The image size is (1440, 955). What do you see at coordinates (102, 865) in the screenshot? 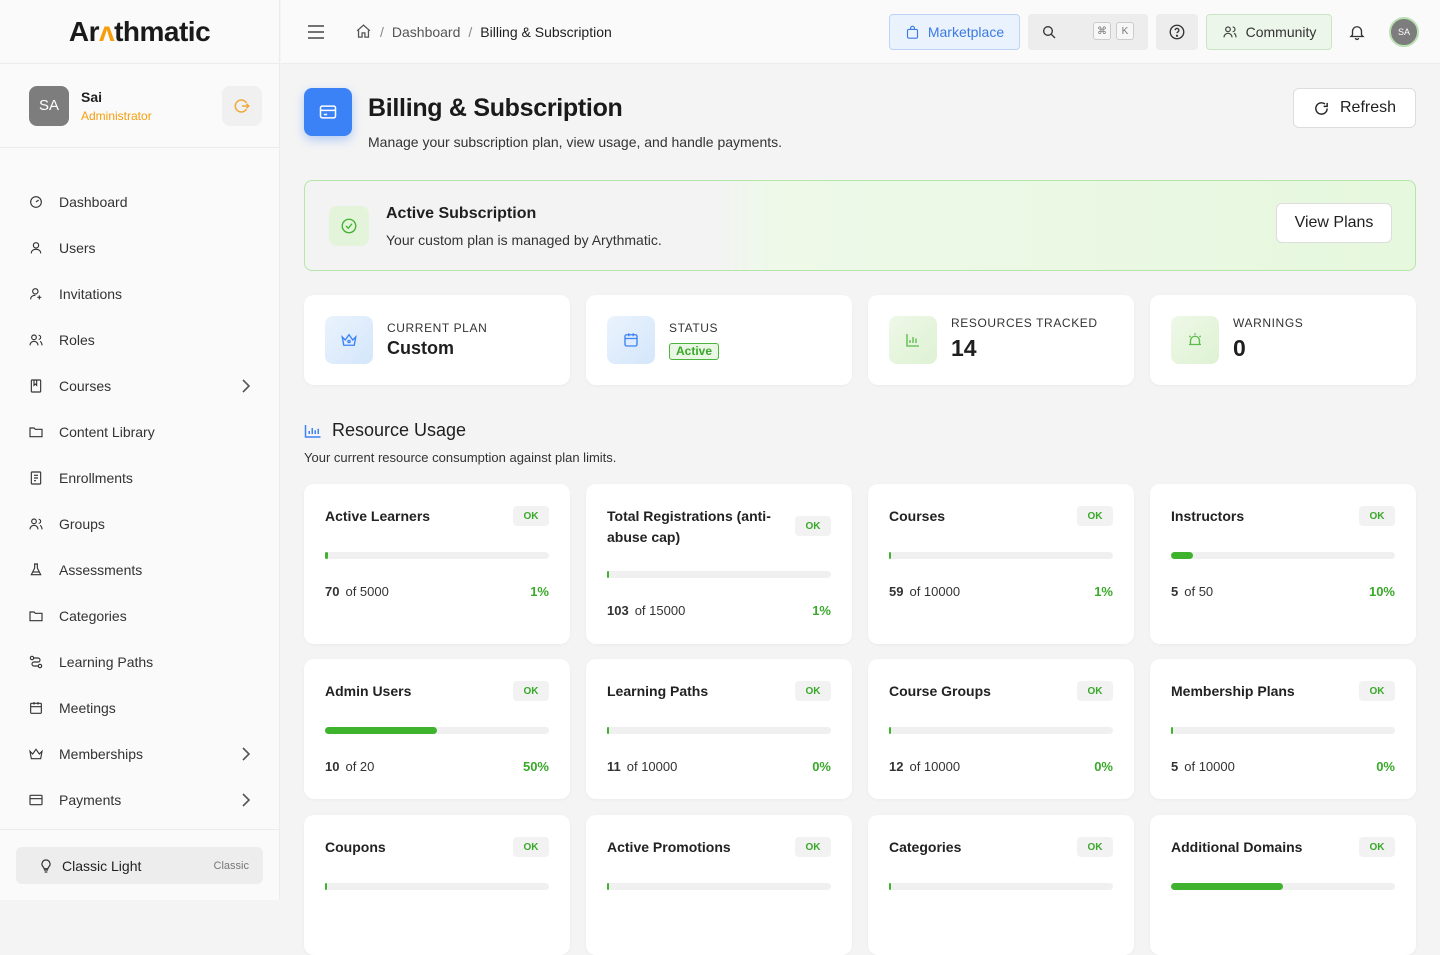
I see `theme-label: Classic Light` at bounding box center [102, 865].